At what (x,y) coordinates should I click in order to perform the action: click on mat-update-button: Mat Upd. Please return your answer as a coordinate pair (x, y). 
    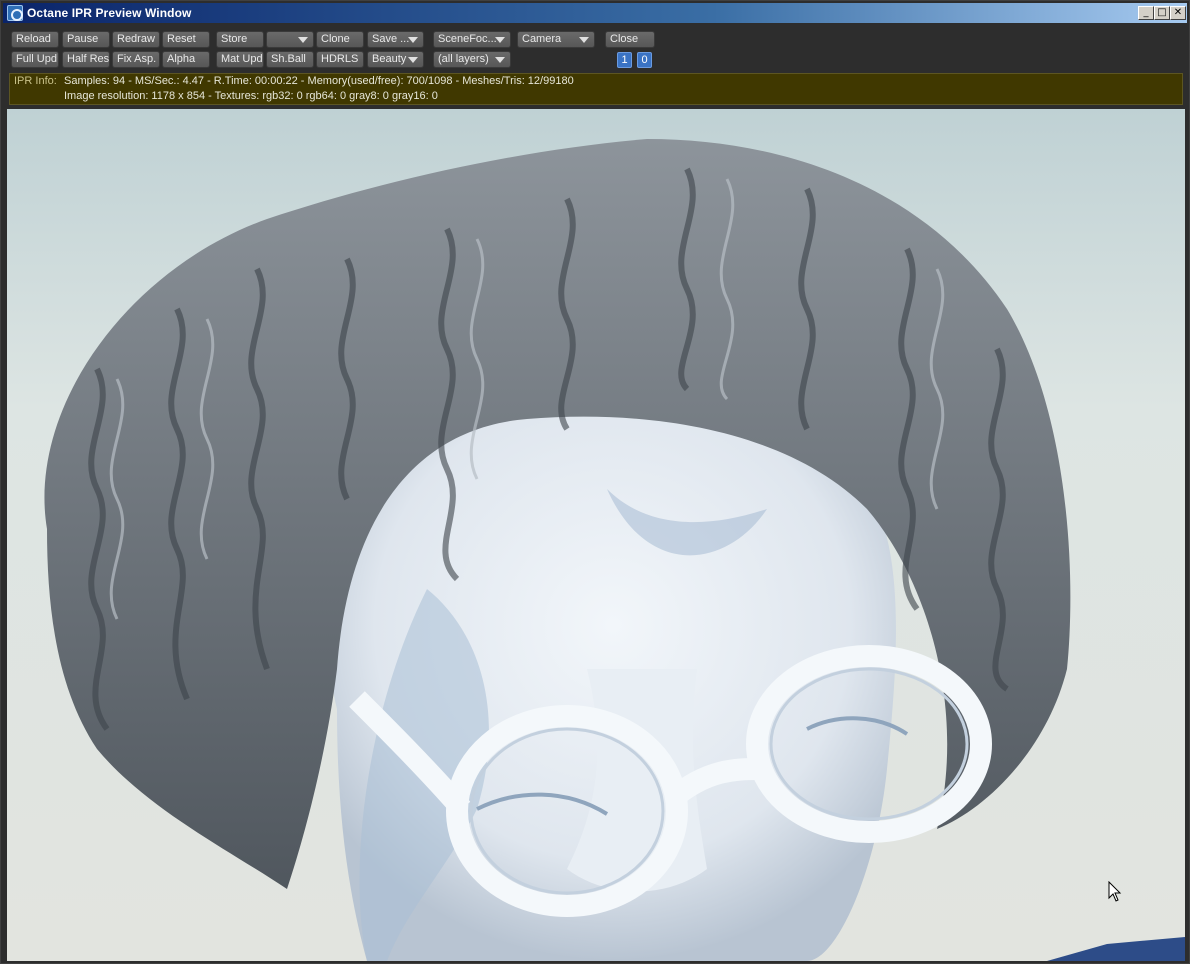
    Looking at the image, I should click on (240, 59).